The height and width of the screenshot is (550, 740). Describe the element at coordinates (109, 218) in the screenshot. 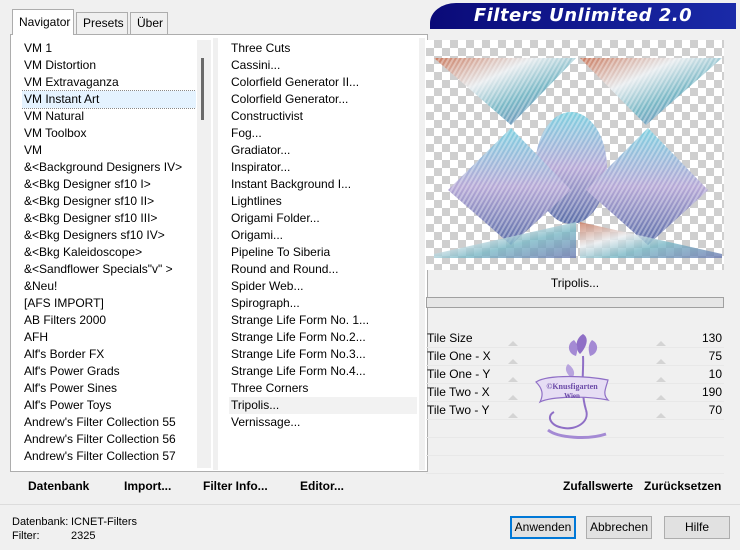

I see `category-list-item: &<Bkg Designer sf10 III>` at that location.